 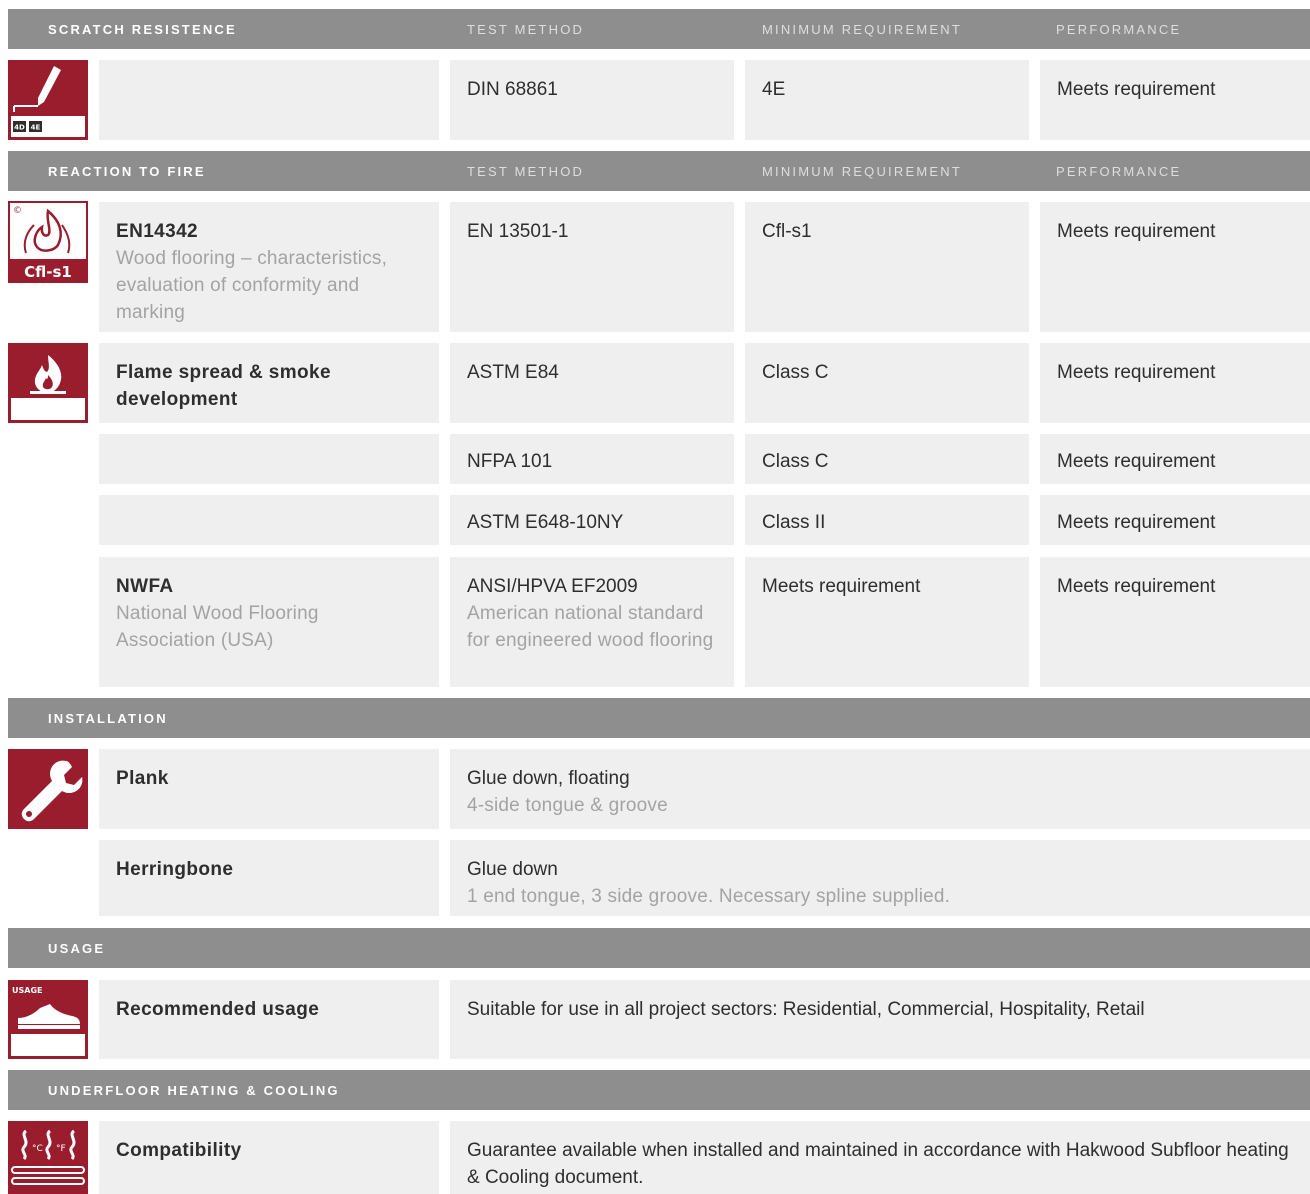 What do you see at coordinates (592, 520) in the screenshot?
I see `fire-row-test-method: ASTM E648-10NY` at bounding box center [592, 520].